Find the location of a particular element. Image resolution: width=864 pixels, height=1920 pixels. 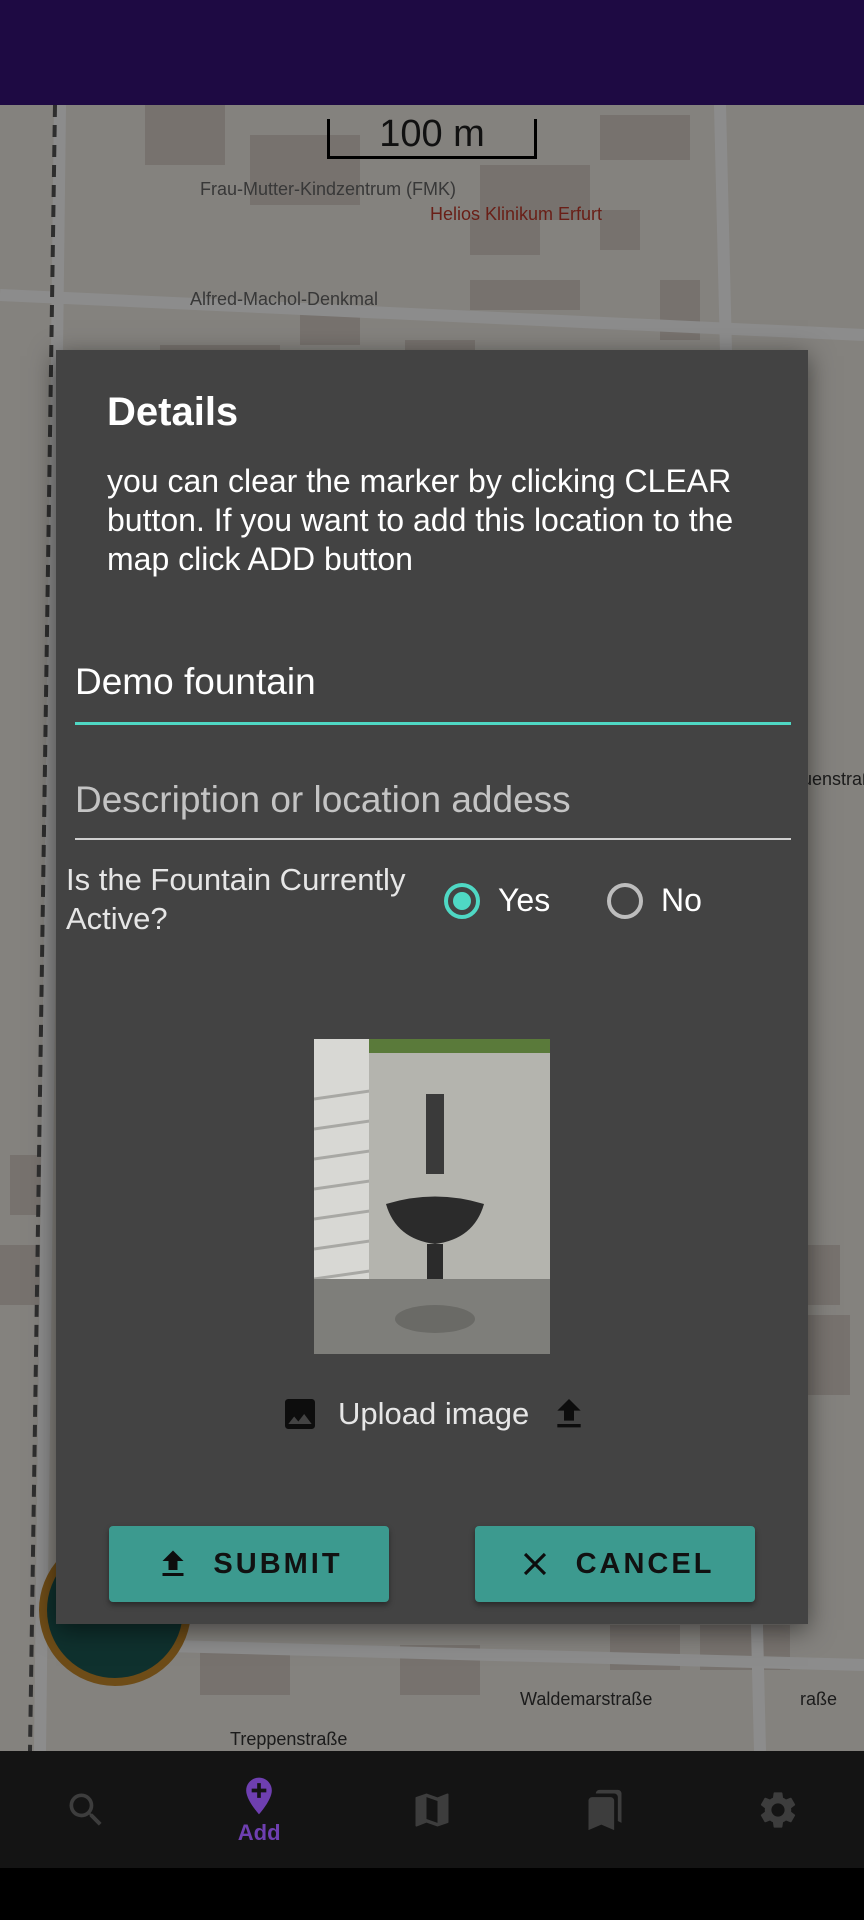

cancel-button: CANCEL is located at coordinates (615, 1564).